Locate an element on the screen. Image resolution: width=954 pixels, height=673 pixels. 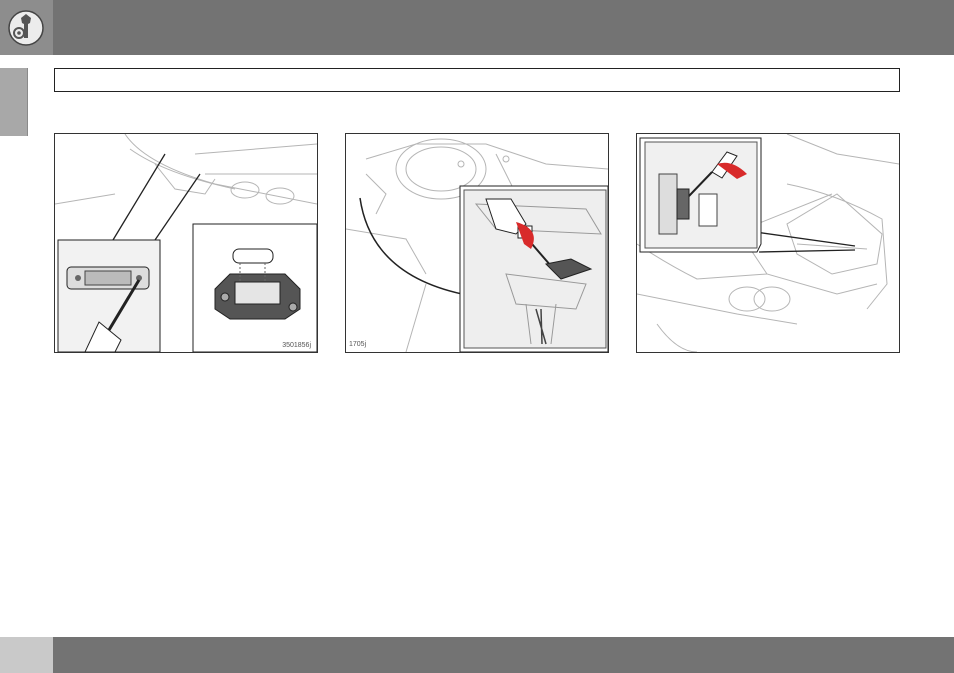
figure-code: 1705j is located at coordinates (358, 344).